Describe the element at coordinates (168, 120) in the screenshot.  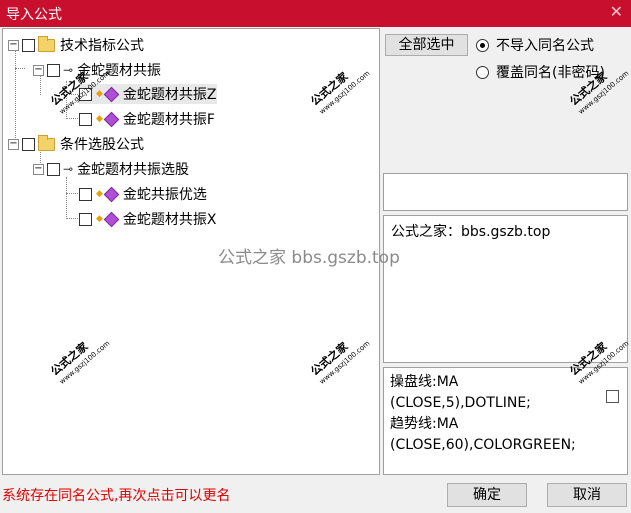
I see `tree-label: 金蛇题材共振F` at that location.